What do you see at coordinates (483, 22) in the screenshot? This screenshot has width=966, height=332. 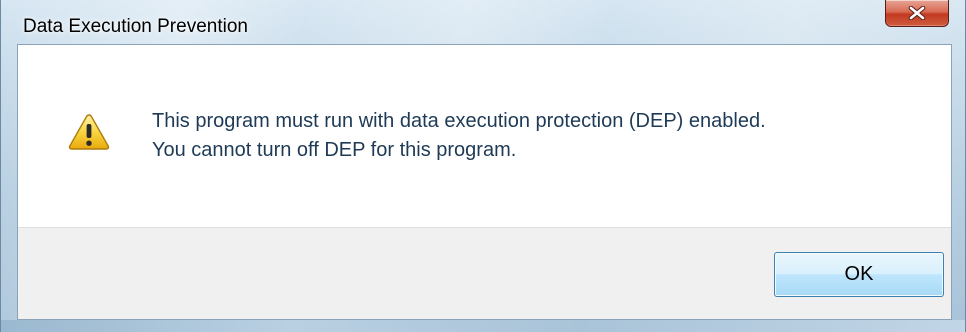 I see `title-bar: Data Execution Prevention` at bounding box center [483, 22].